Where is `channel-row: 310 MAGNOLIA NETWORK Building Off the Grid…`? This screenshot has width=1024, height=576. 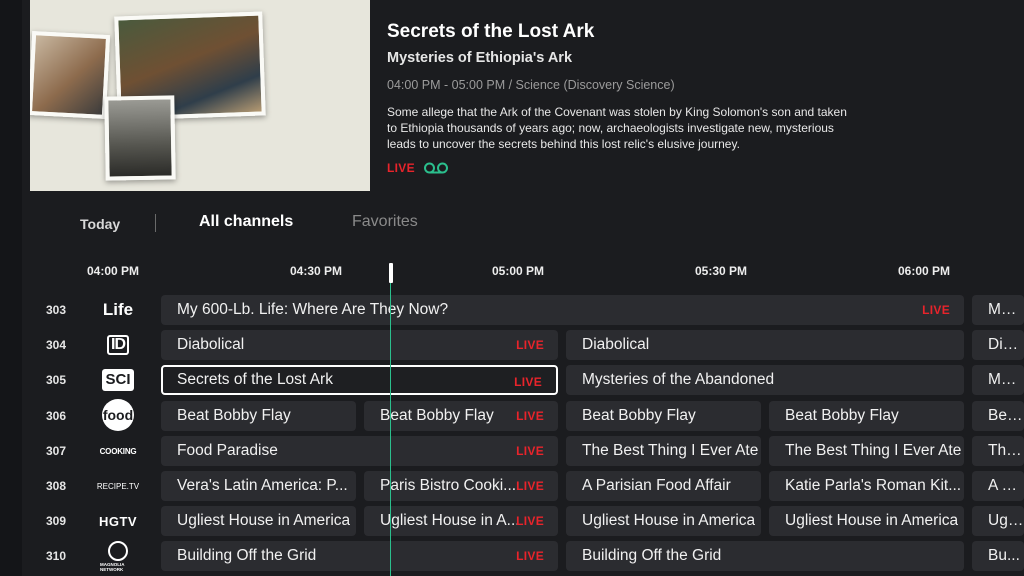
channel-row: 310 MAGNOLIA NETWORK Building Off the Grid… is located at coordinates (512, 556).